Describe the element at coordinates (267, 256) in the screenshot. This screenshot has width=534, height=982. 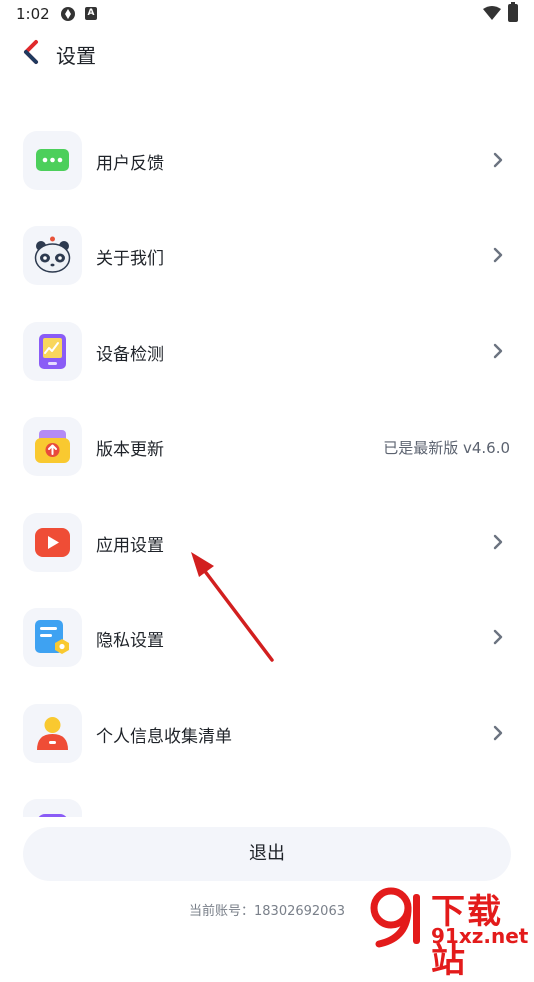
I see `settings-item-about: 关于我们` at that location.